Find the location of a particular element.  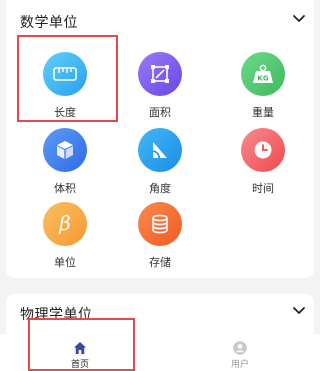

unit-item-label: 存储 is located at coordinates (160, 262).